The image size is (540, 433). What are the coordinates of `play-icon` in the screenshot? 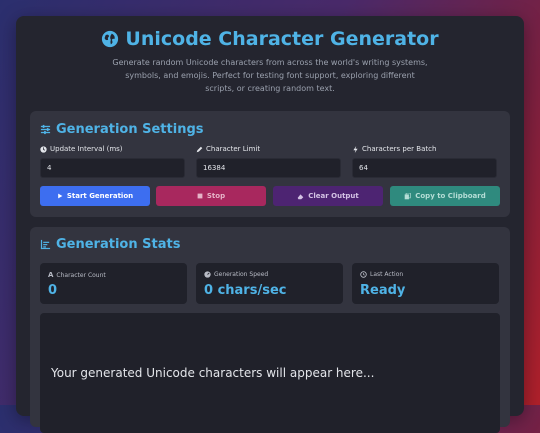 It's located at (60, 196).